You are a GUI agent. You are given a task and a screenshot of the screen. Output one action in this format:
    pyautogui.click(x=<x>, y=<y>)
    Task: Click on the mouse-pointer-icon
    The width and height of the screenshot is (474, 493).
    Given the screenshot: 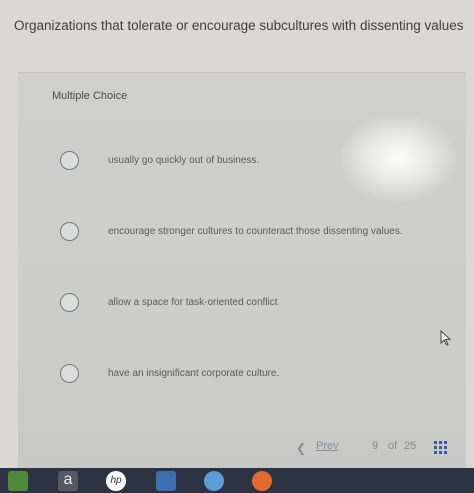 What is the action you would take?
    pyautogui.click(x=446, y=340)
    